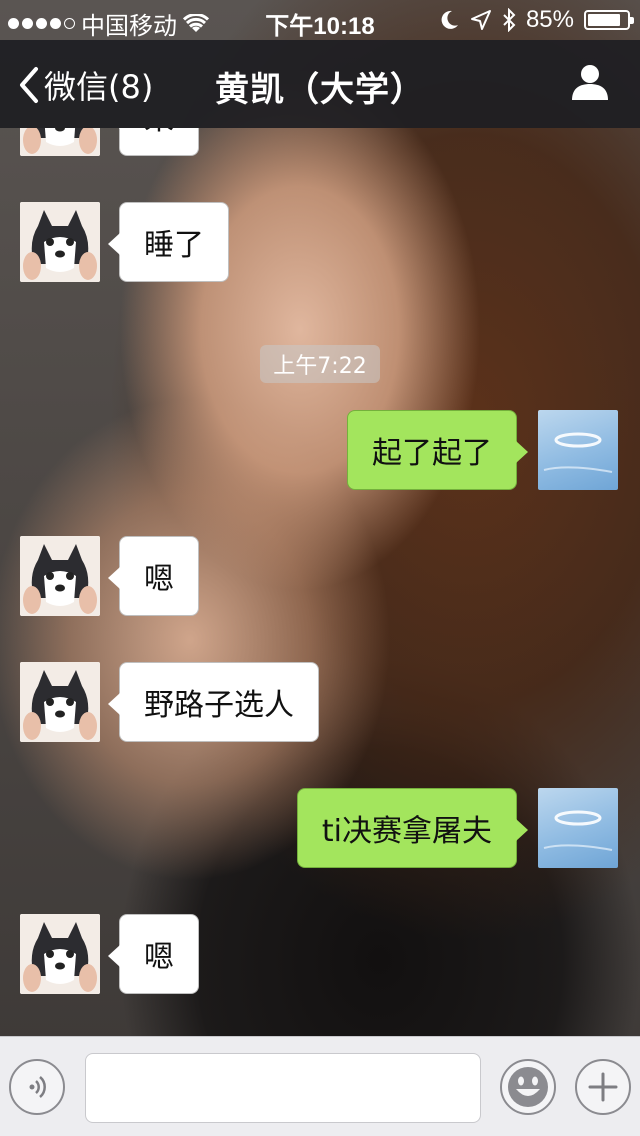 The height and width of the screenshot is (1136, 640). I want to click on plus-icon, so click(603, 1087).